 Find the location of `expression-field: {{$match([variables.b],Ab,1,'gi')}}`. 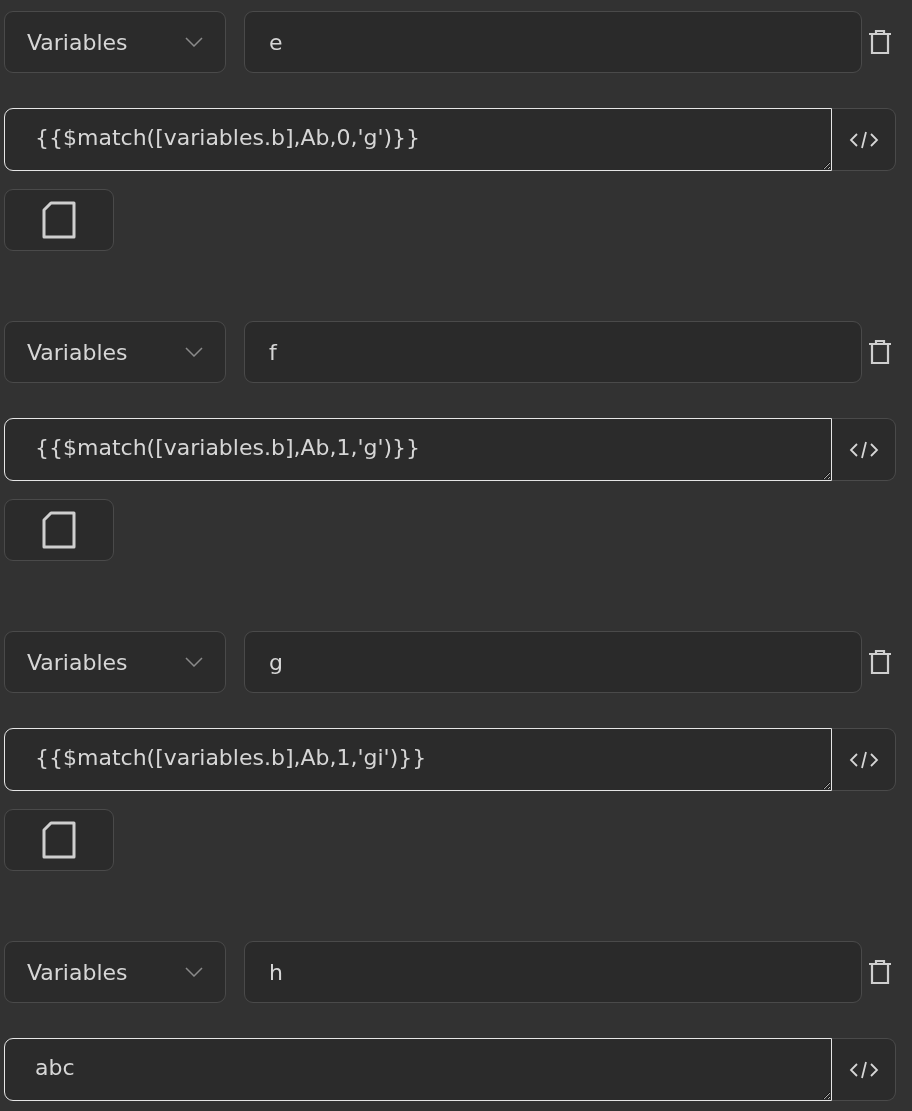

expression-field: {{$match([variables.b],Ab,1,'gi')}} is located at coordinates (418, 759).